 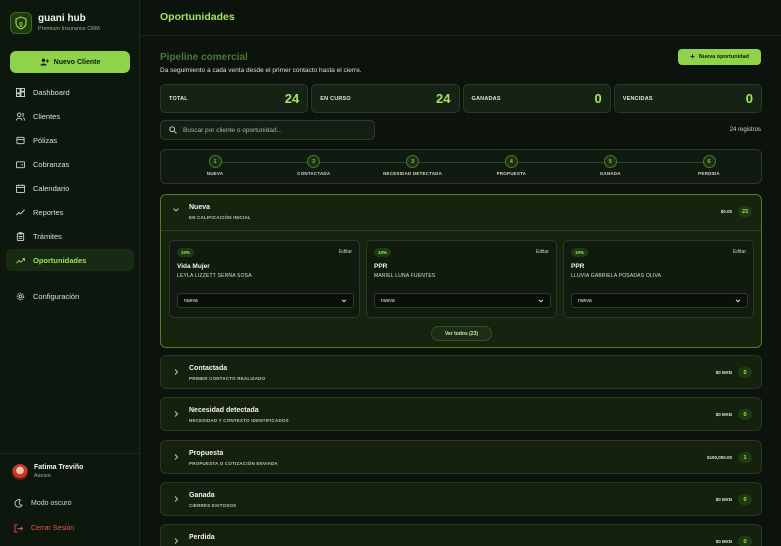 I want to click on moon-icon, so click(x=18, y=503).